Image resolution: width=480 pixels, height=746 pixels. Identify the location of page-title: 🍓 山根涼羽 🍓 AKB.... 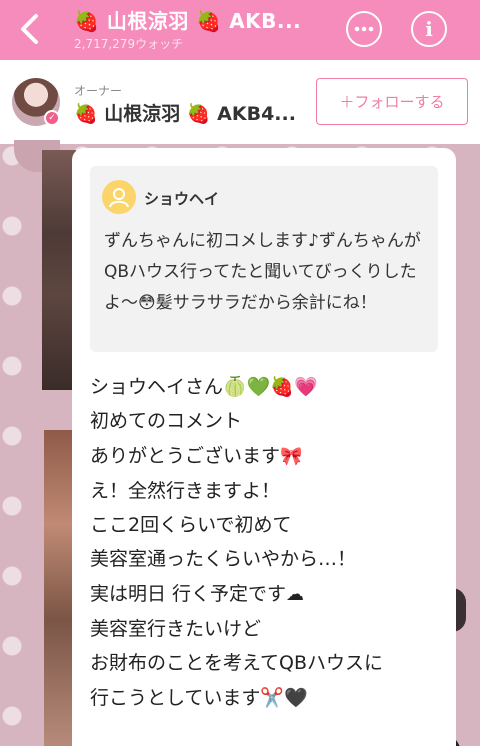
(188, 20).